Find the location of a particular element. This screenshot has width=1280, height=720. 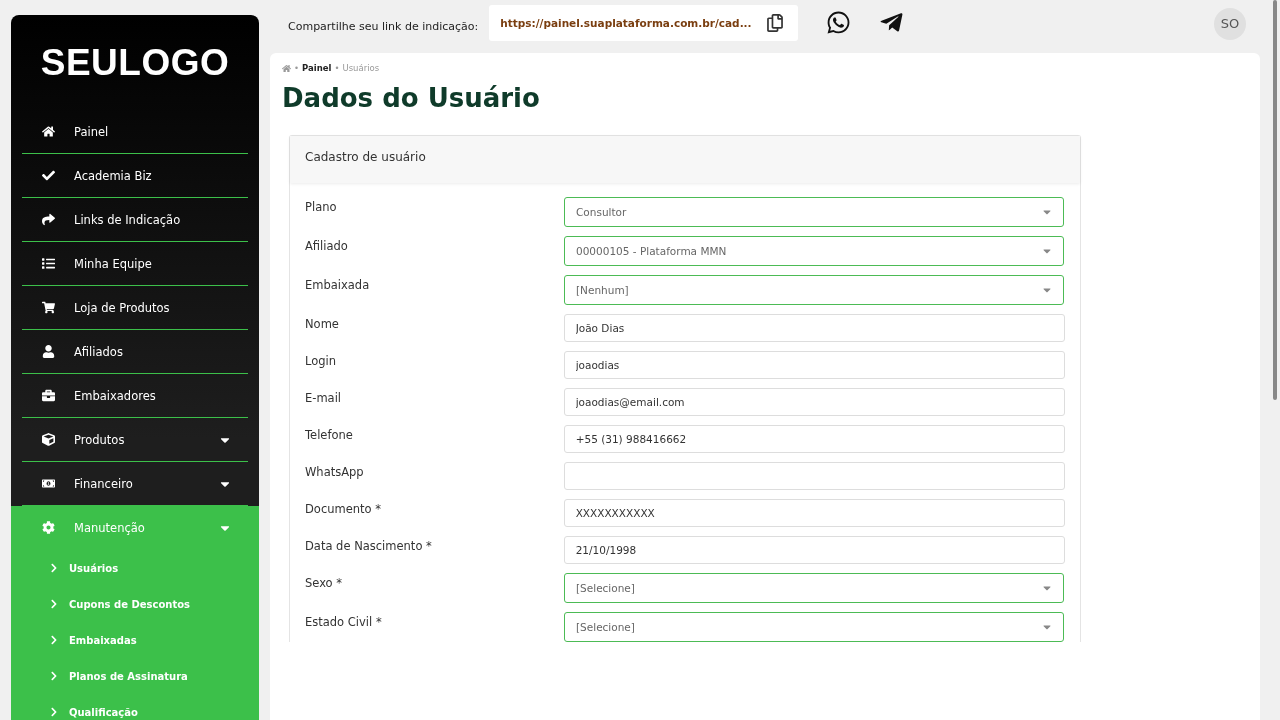

logo: SEULOGO is located at coordinates (135, 63).